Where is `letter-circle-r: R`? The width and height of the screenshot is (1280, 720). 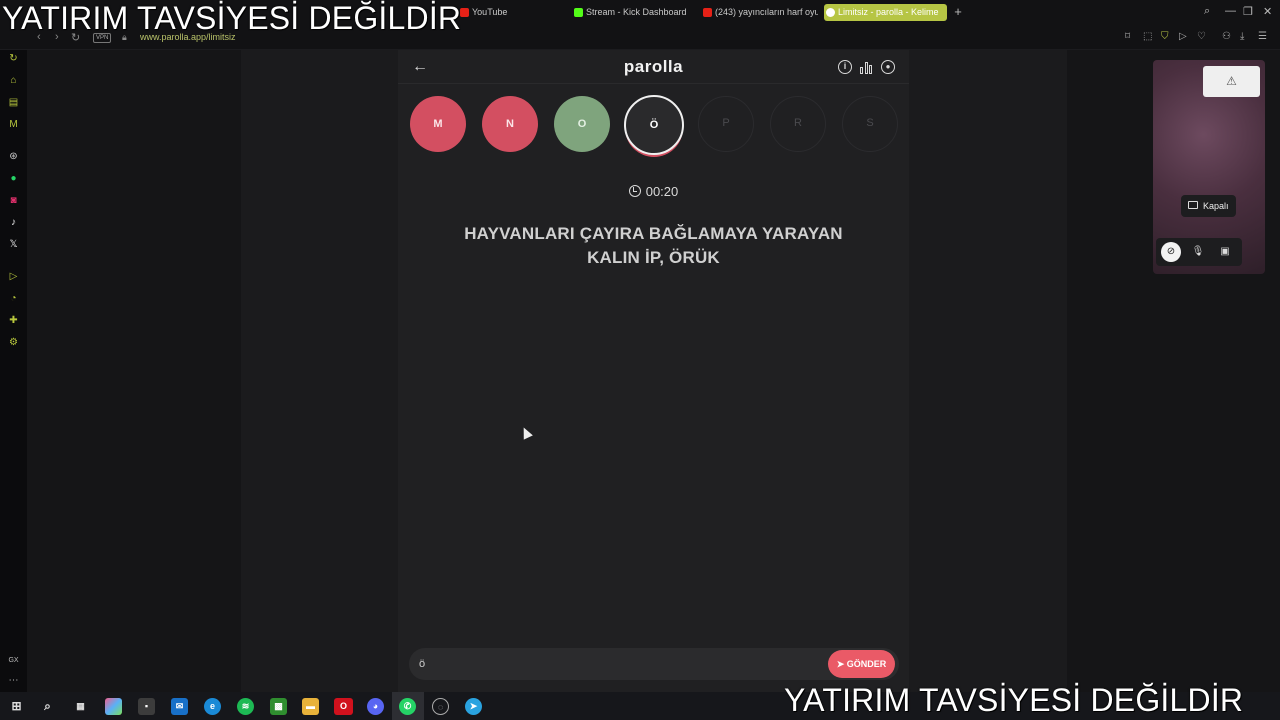 letter-circle-r: R is located at coordinates (798, 124).